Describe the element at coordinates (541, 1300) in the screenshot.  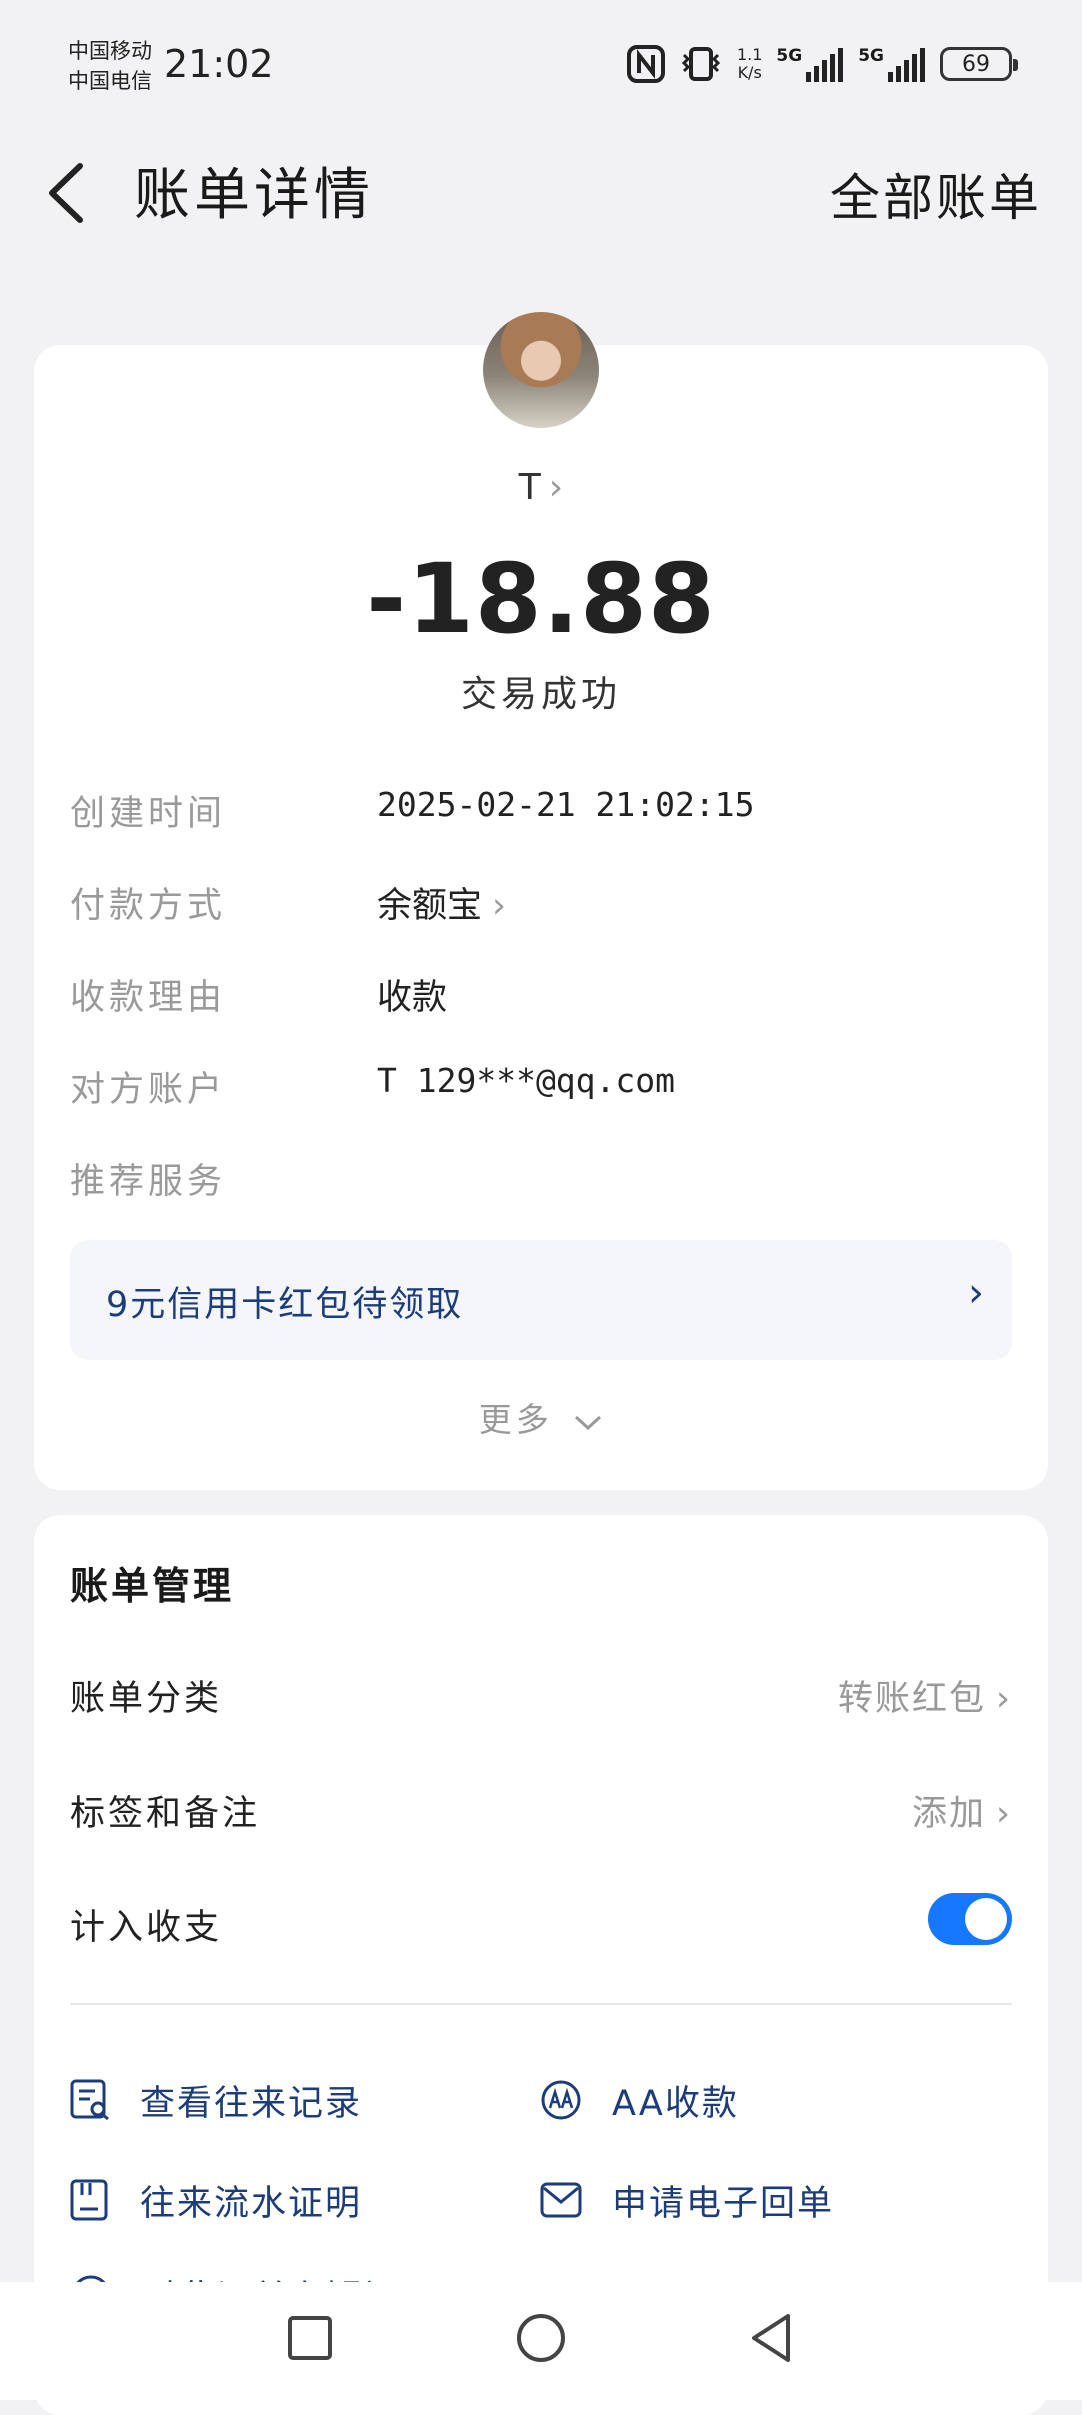
I see `promo-banner: 9元信用卡红包待领取 ›` at that location.